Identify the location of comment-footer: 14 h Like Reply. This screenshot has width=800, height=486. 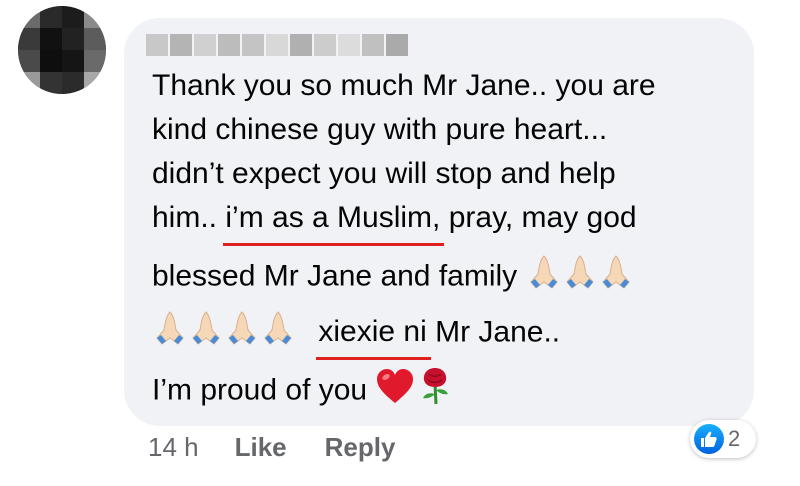
(271, 447).